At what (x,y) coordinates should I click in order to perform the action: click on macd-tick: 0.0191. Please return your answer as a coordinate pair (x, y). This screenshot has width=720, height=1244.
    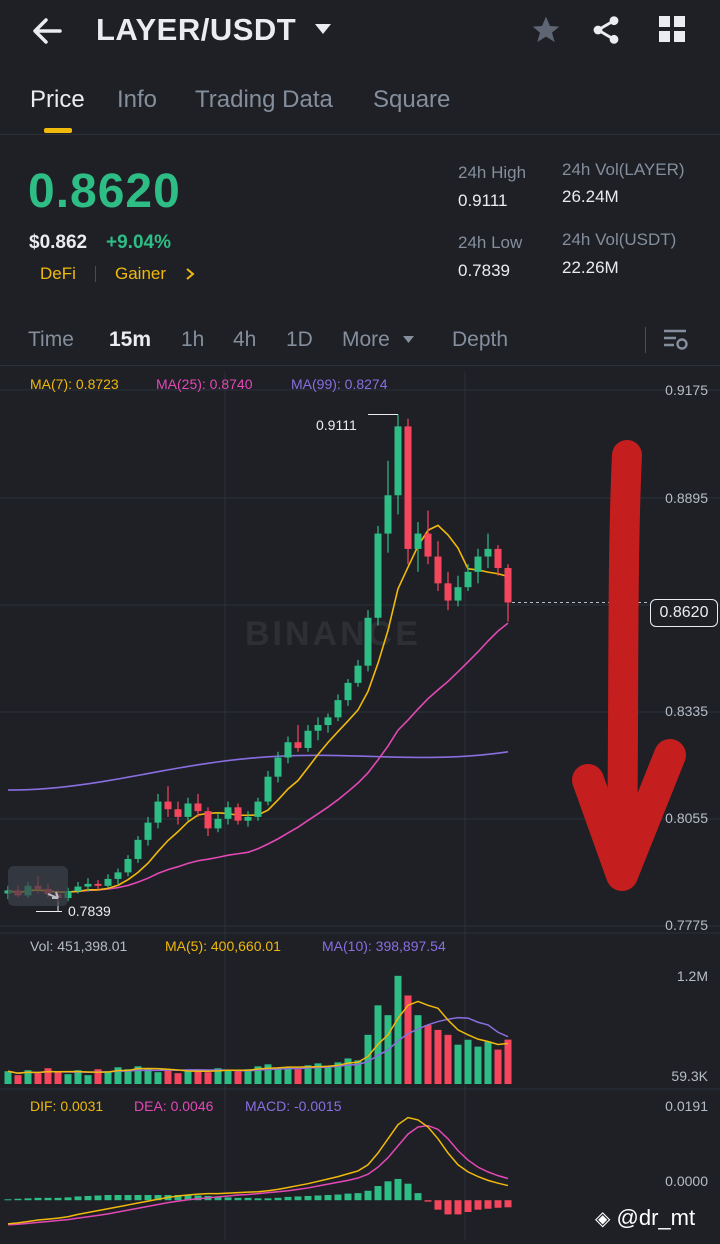
    Looking at the image, I should click on (686, 1106).